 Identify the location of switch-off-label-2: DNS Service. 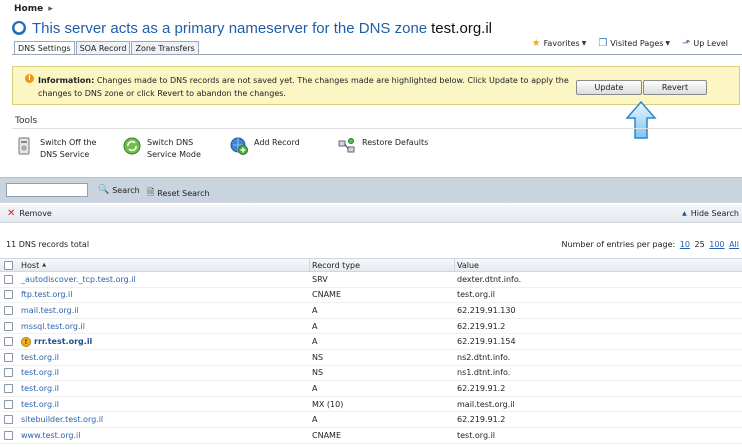
(65, 154).